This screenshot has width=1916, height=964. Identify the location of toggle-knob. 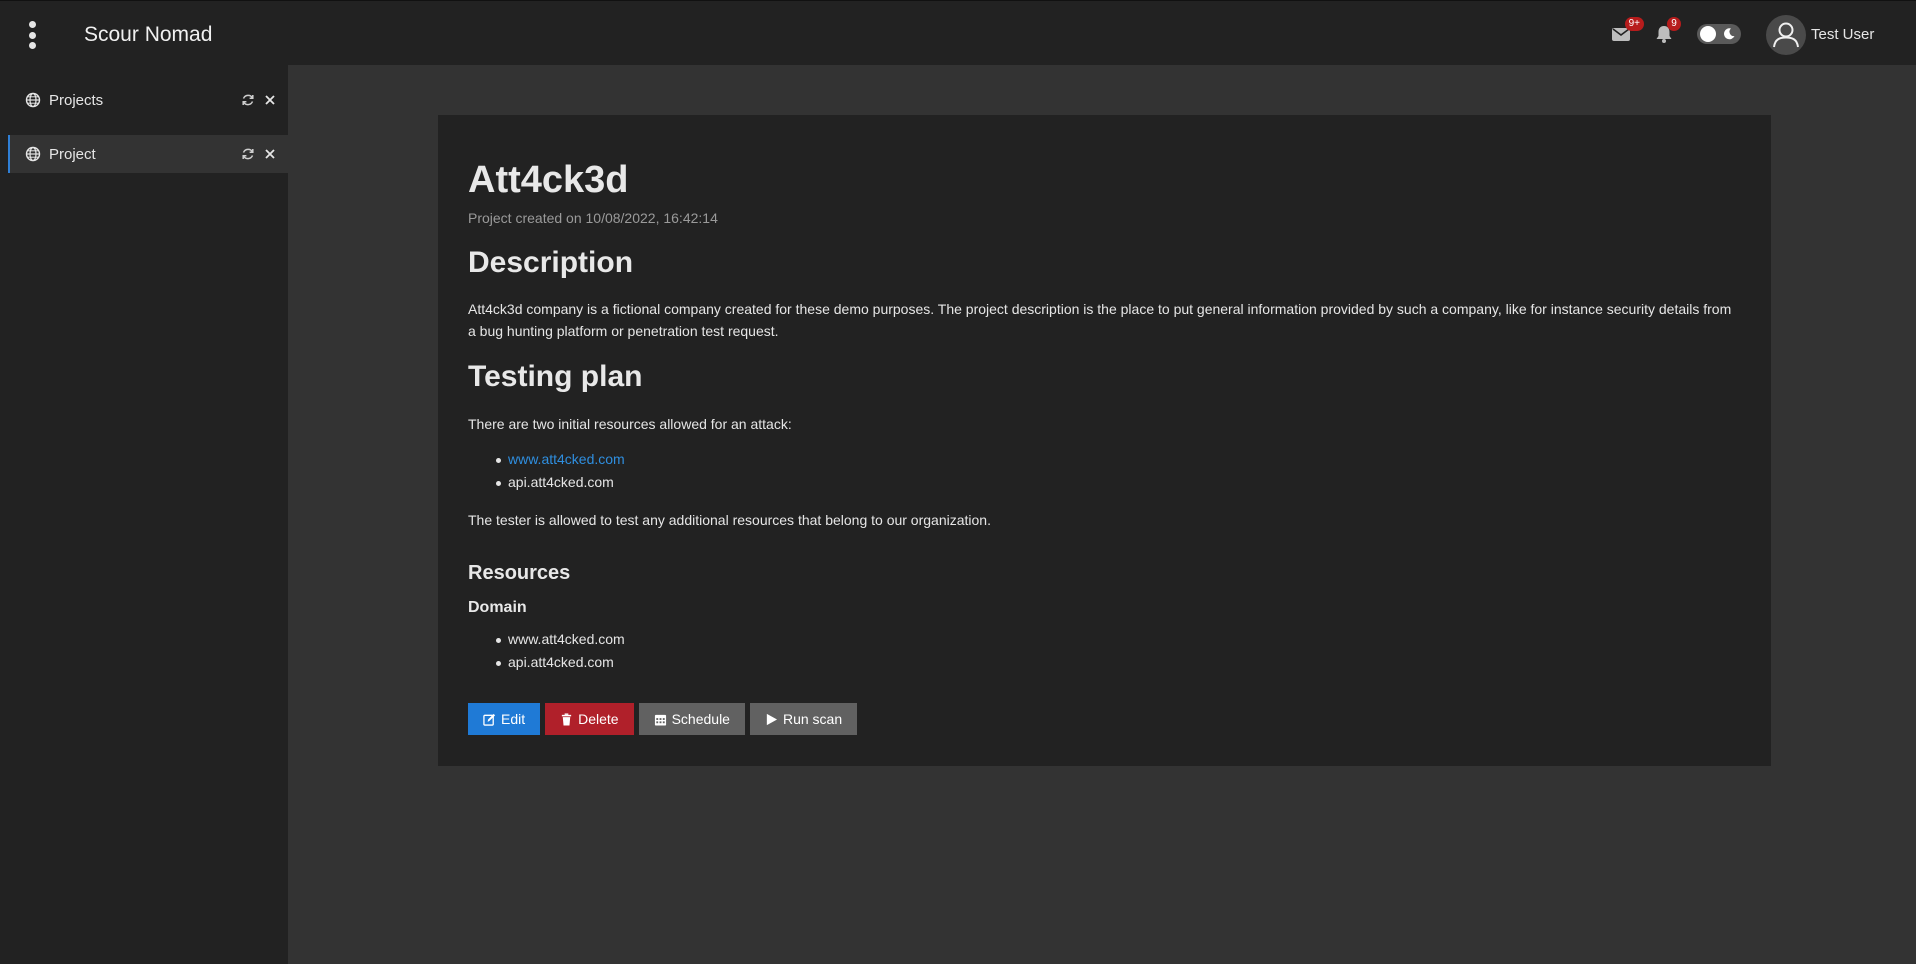
(1708, 34).